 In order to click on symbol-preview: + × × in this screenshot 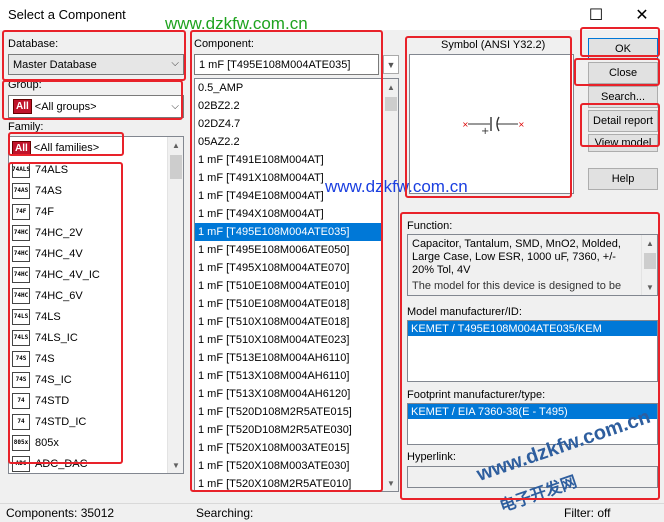, I will do `click(491, 124)`.